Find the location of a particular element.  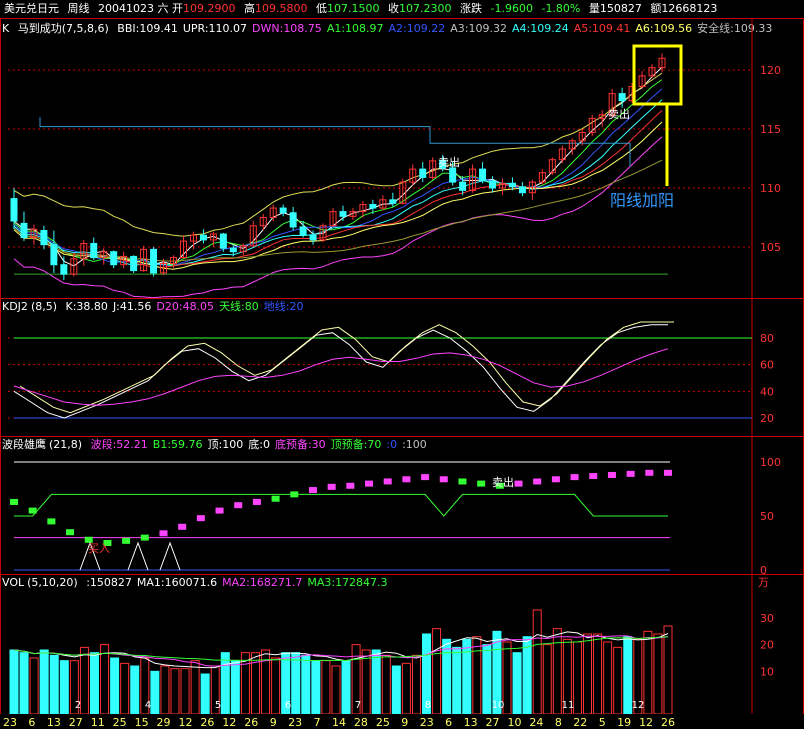

kdj-j-line is located at coordinates (346, 367).